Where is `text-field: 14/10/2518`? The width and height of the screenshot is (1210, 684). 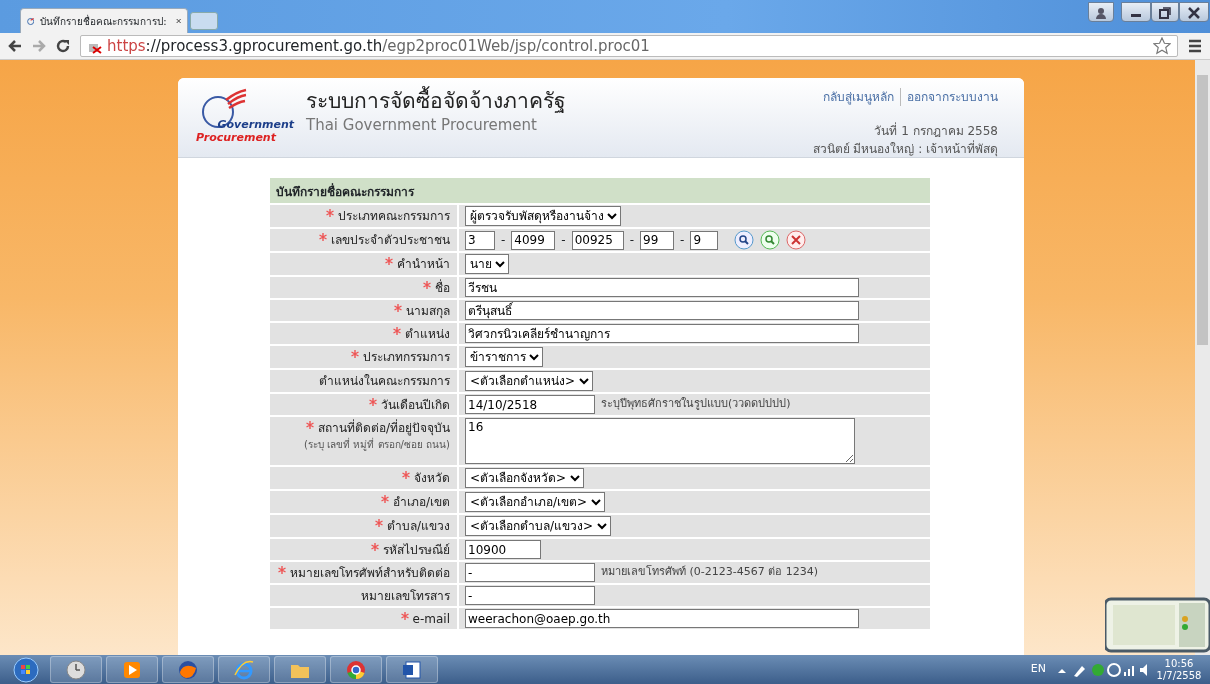 text-field: 14/10/2518 is located at coordinates (530, 404).